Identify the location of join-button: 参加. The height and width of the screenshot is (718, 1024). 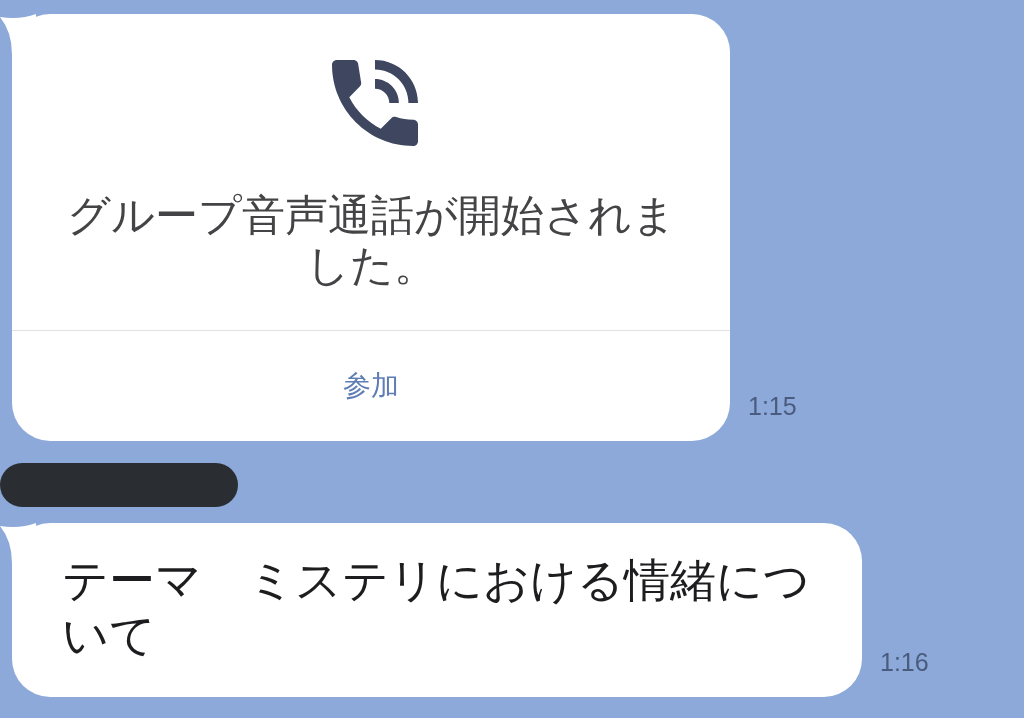
(371, 386).